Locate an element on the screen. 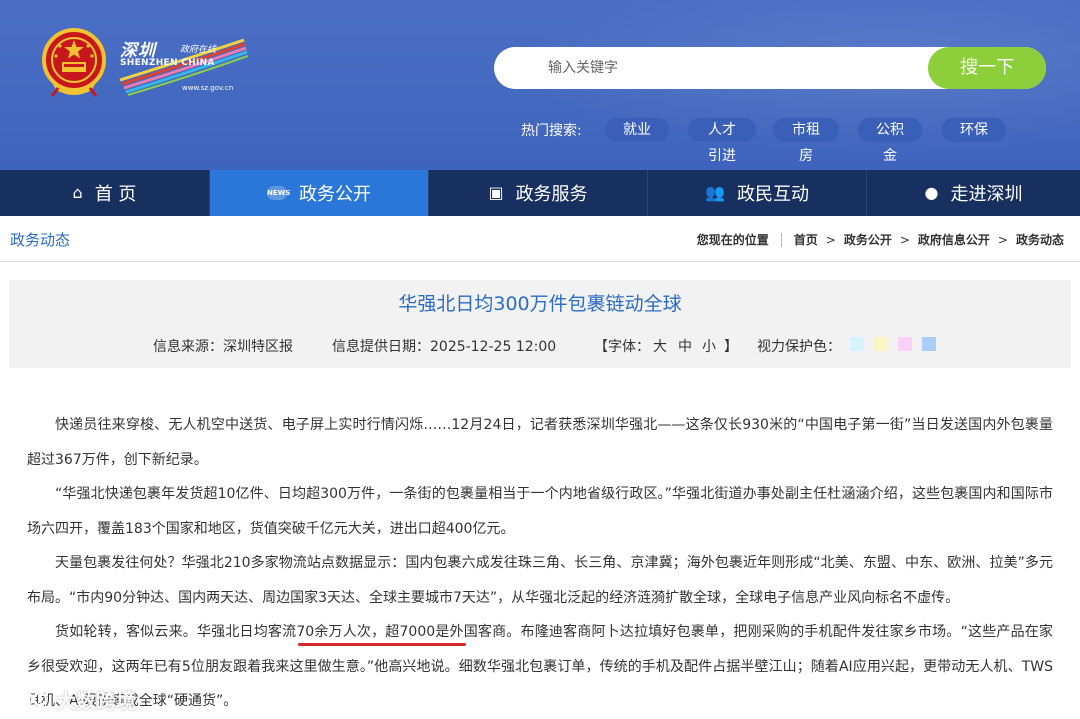 This screenshot has height=719, width=1080. font-size-bracket: 】 is located at coordinates (731, 347).